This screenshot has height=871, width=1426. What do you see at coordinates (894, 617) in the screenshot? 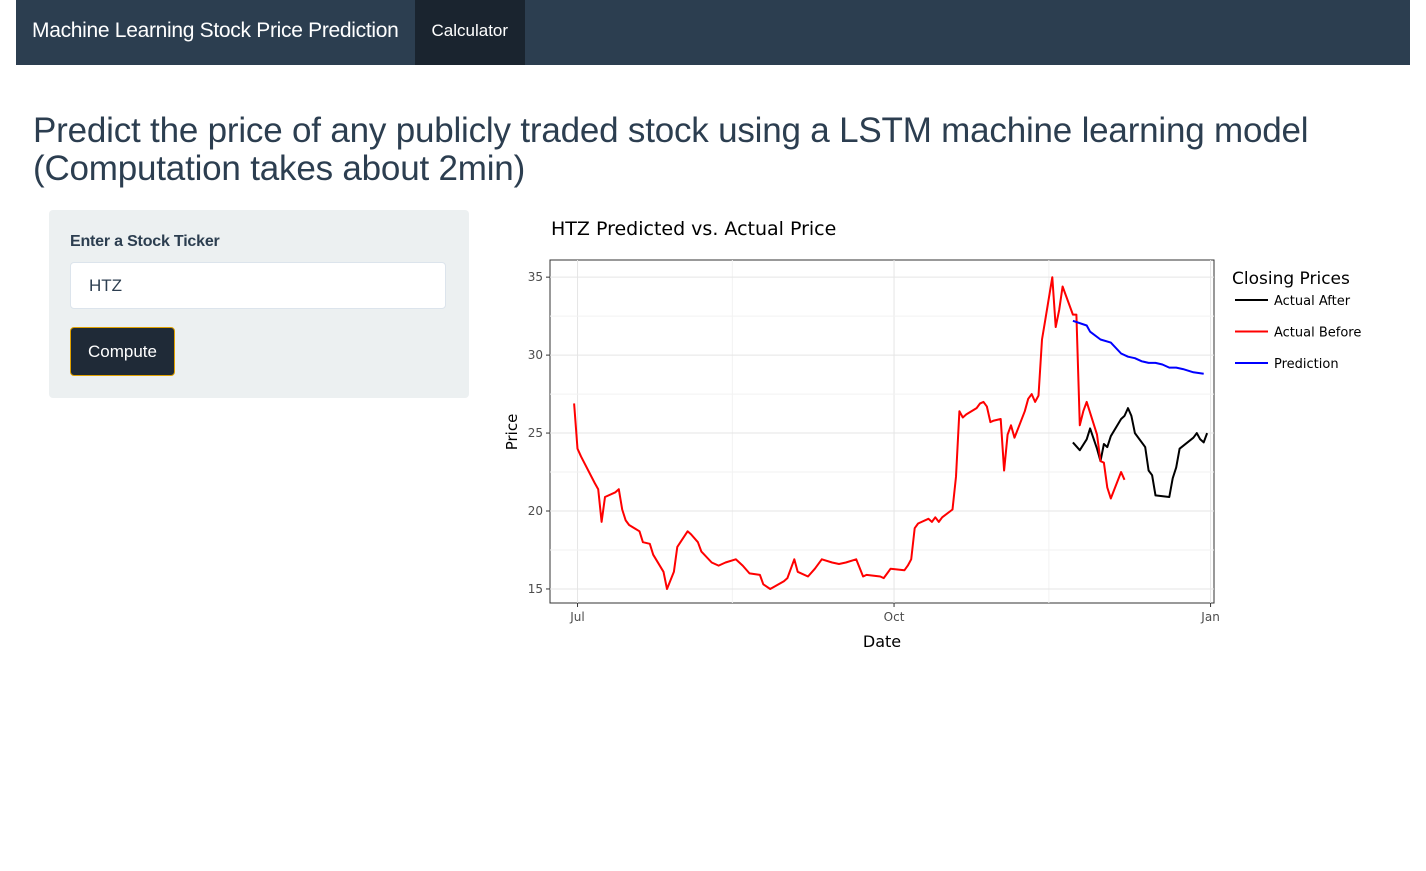
I see `x-tick-label: Oct` at bounding box center [894, 617].